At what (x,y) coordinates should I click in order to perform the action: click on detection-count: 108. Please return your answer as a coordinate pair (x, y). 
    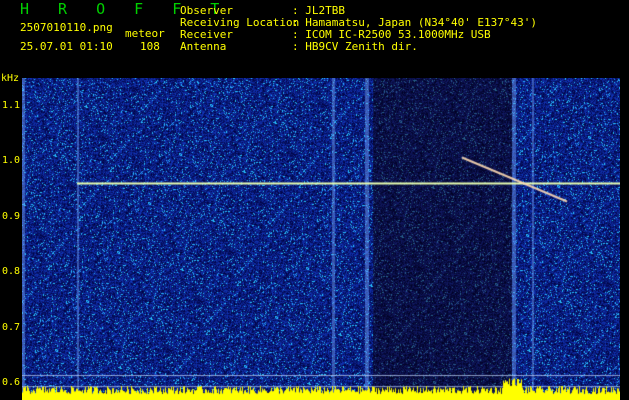
    Looking at the image, I should click on (150, 46).